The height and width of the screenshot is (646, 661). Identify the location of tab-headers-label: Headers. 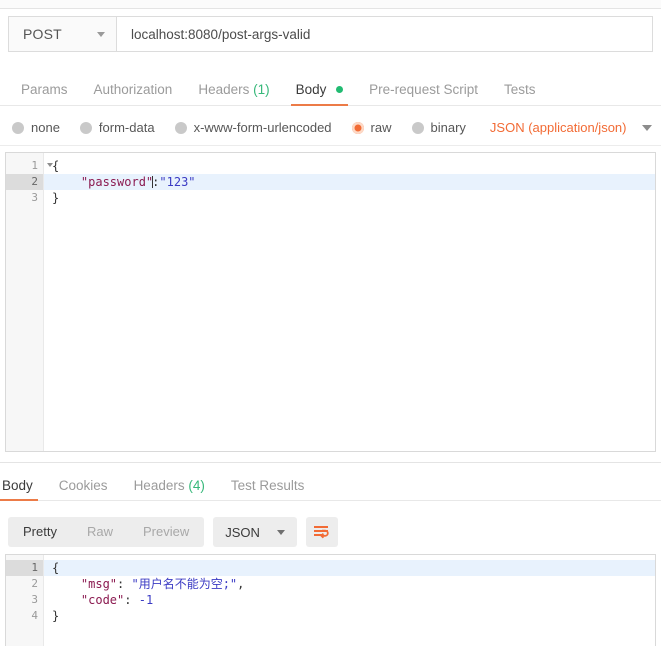
(224, 89).